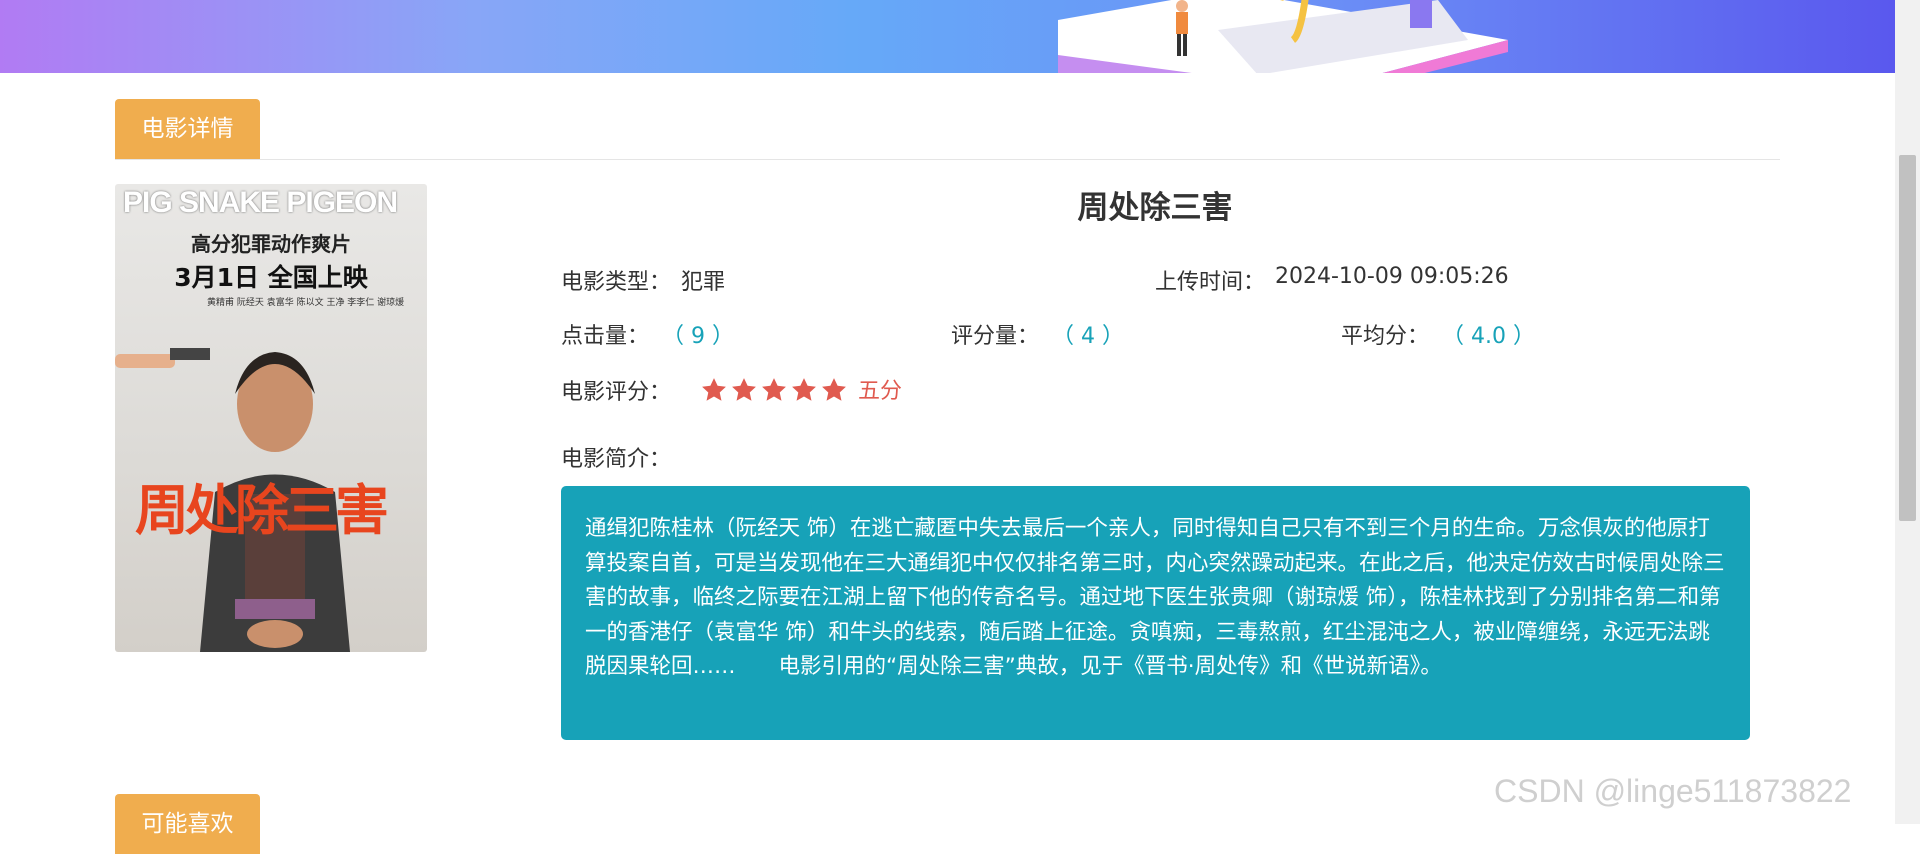  I want to click on scrollbar-thumb, so click(1907, 338).